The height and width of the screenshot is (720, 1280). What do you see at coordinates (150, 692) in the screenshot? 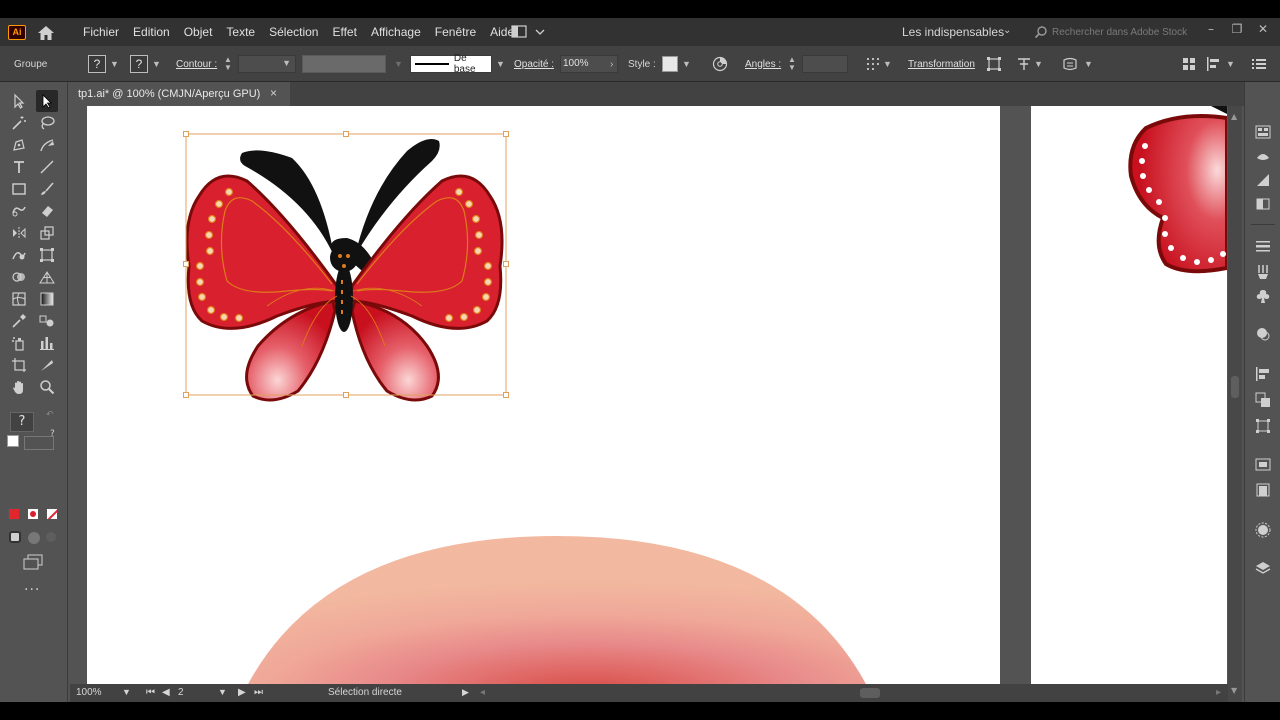
I see `first-artboard-icon: ⏮` at bounding box center [150, 692].